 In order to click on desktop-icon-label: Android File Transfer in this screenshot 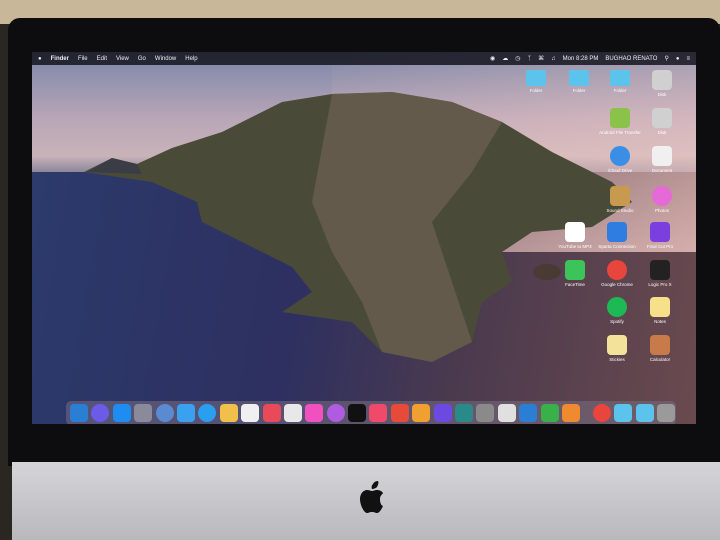, I will do `click(620, 132)`.